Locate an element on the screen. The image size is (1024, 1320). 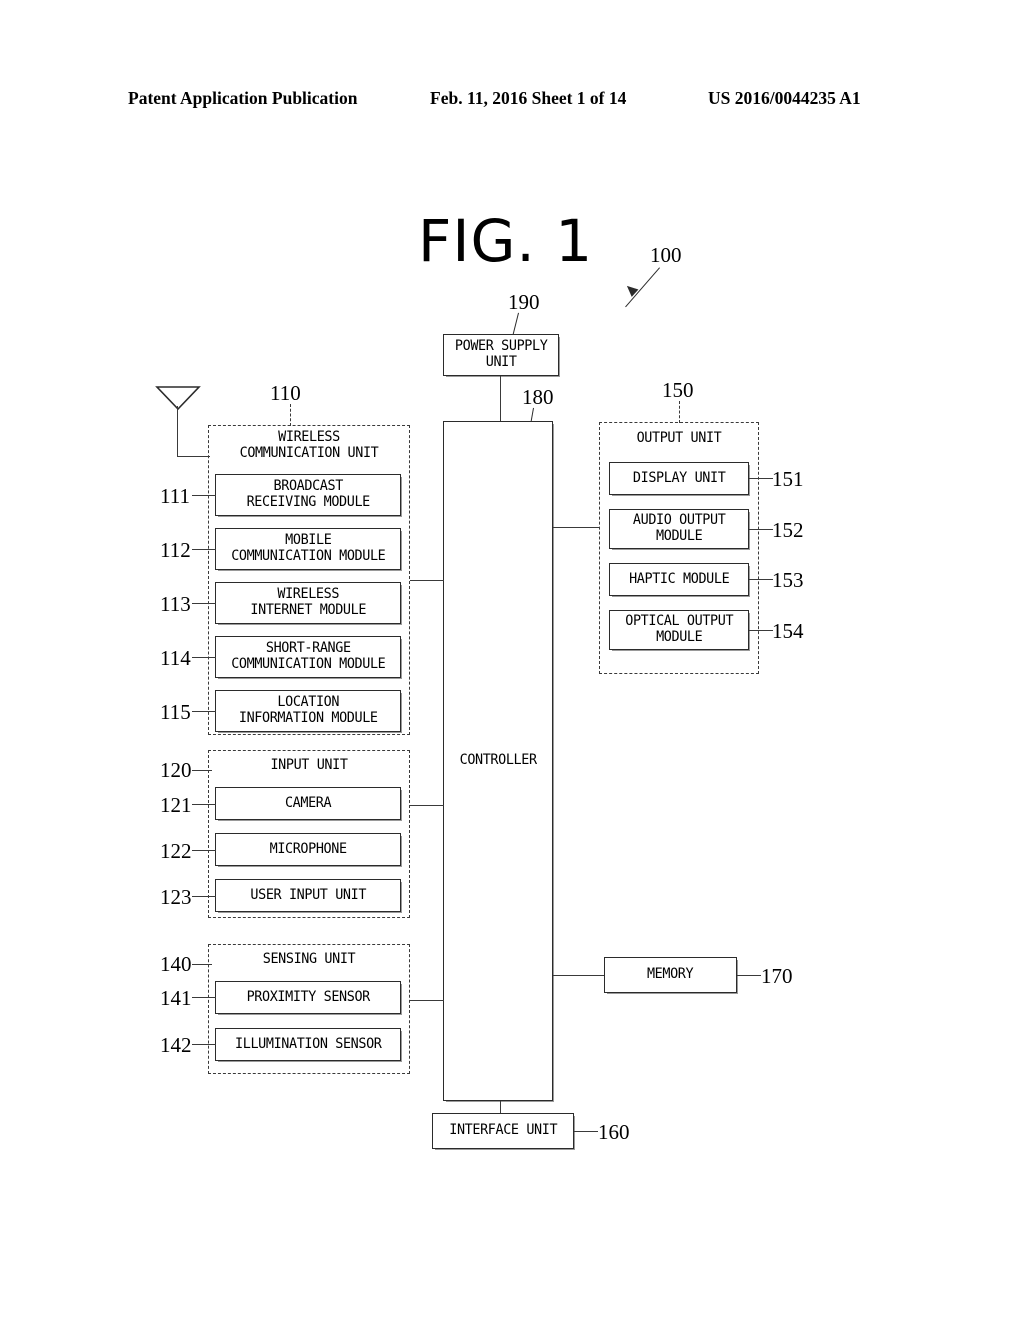
display-unit-label: DISPLAY UNIT is located at coordinates (679, 477).